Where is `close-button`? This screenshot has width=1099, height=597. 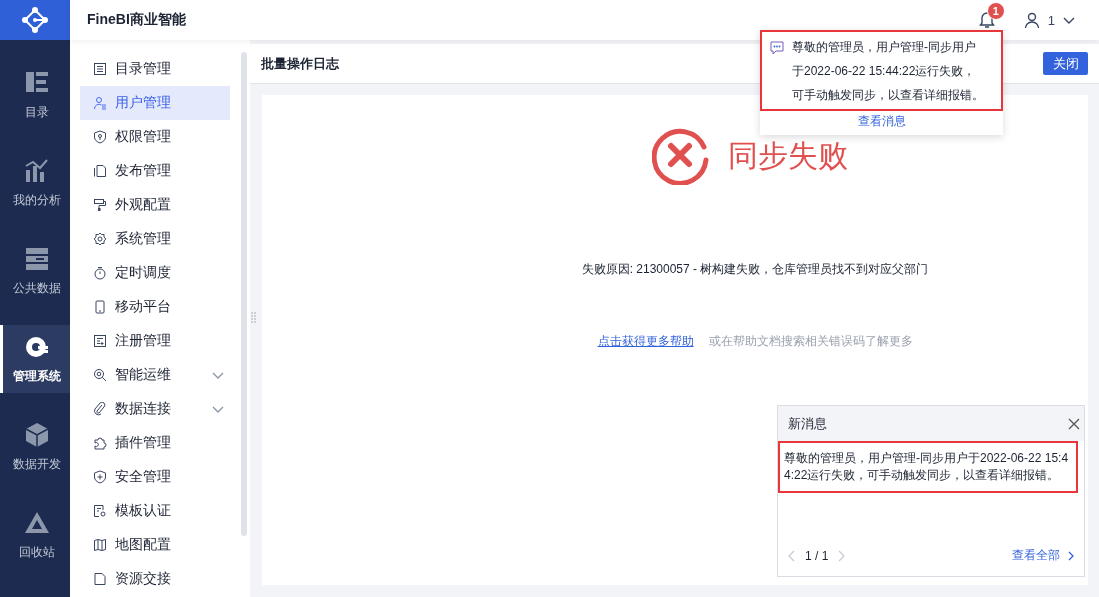 close-button is located at coordinates (1074, 423).